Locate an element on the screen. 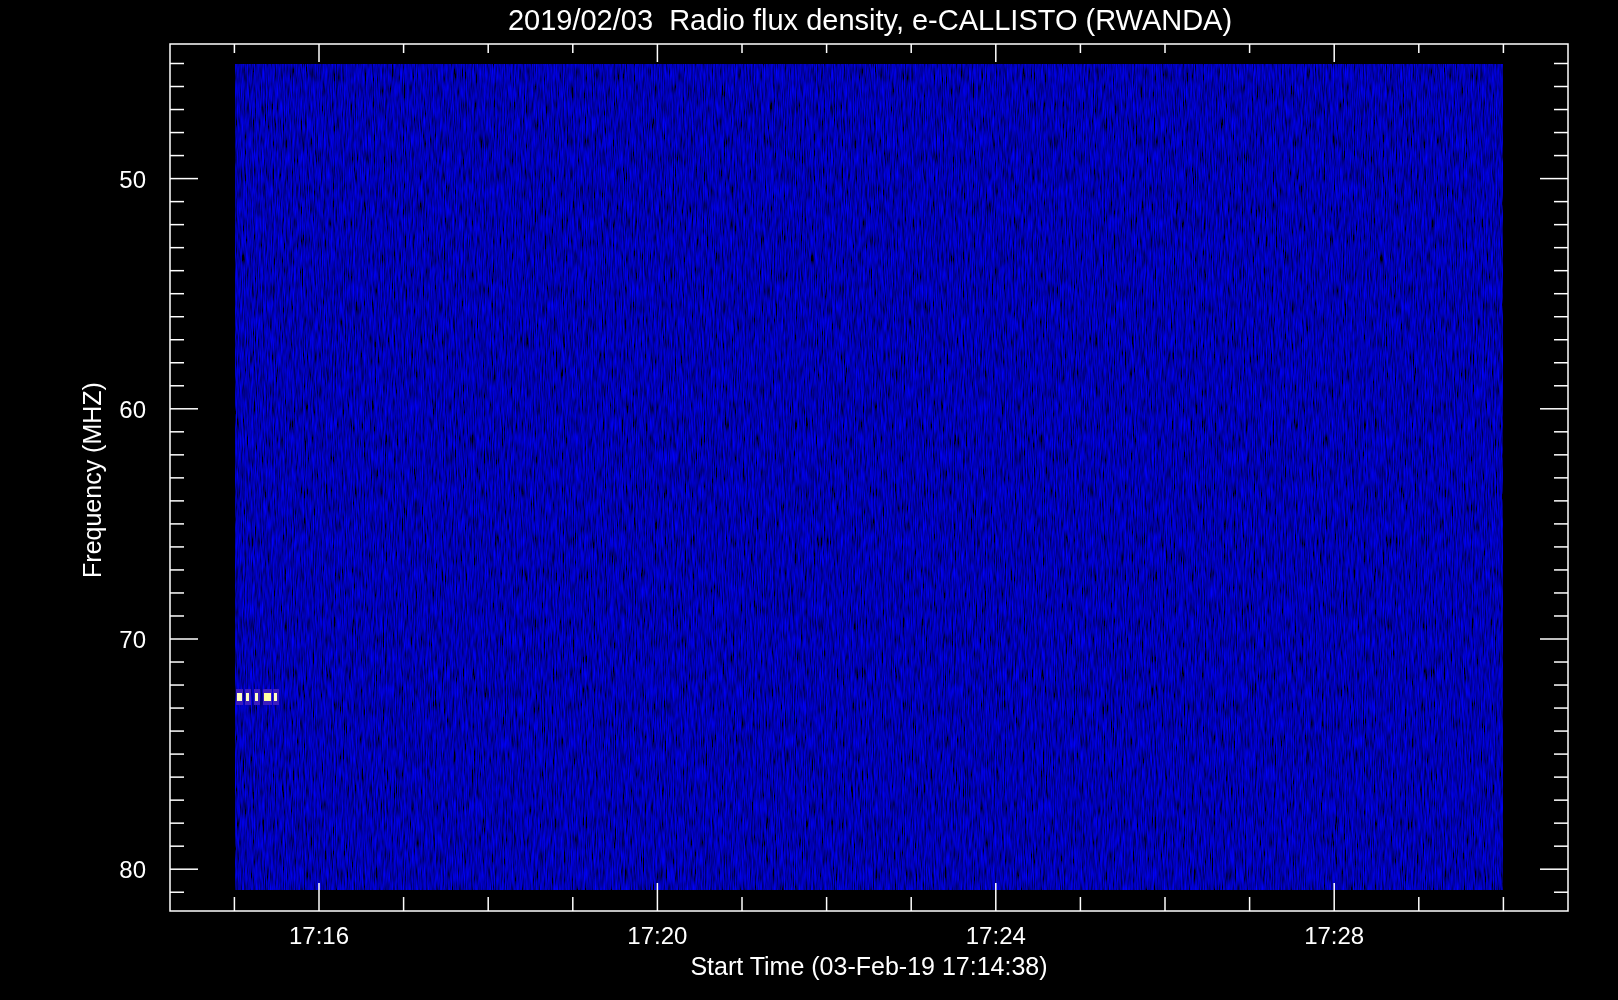  x-tick-label: 17:24 is located at coordinates (995, 935).